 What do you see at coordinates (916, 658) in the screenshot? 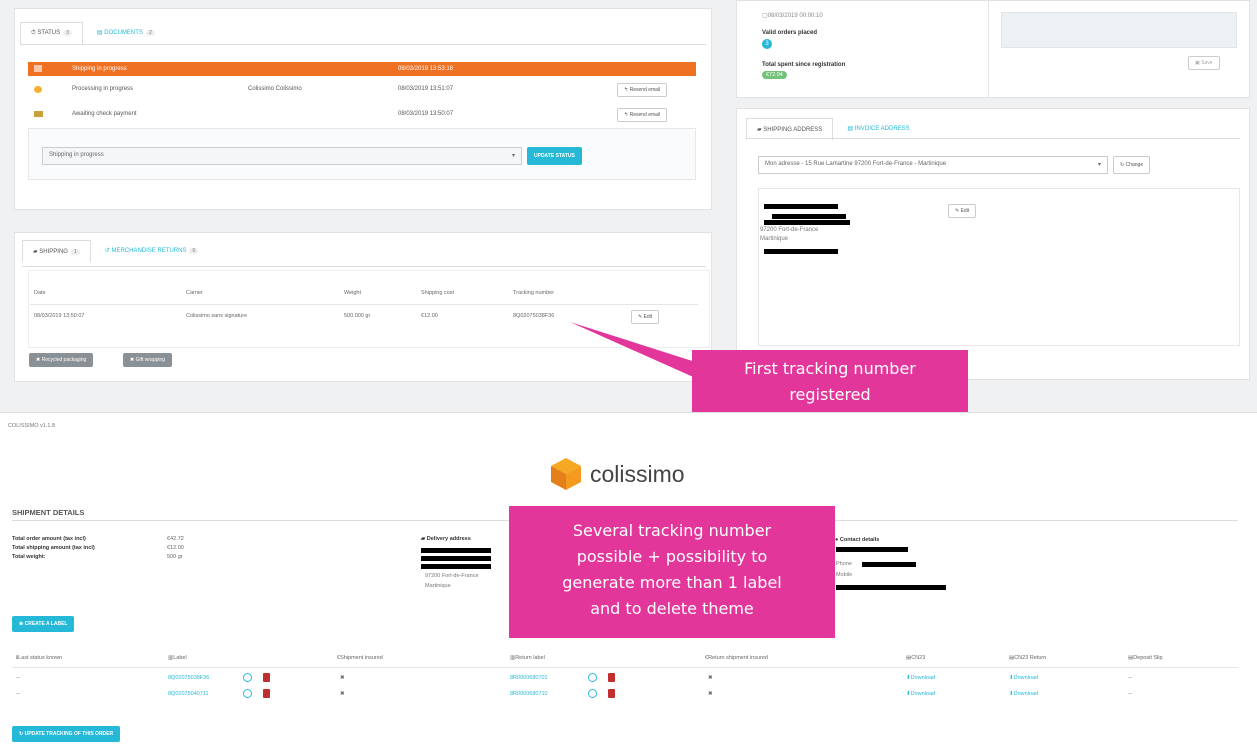
I see `col-cn23: ▤CN23` at bounding box center [916, 658].